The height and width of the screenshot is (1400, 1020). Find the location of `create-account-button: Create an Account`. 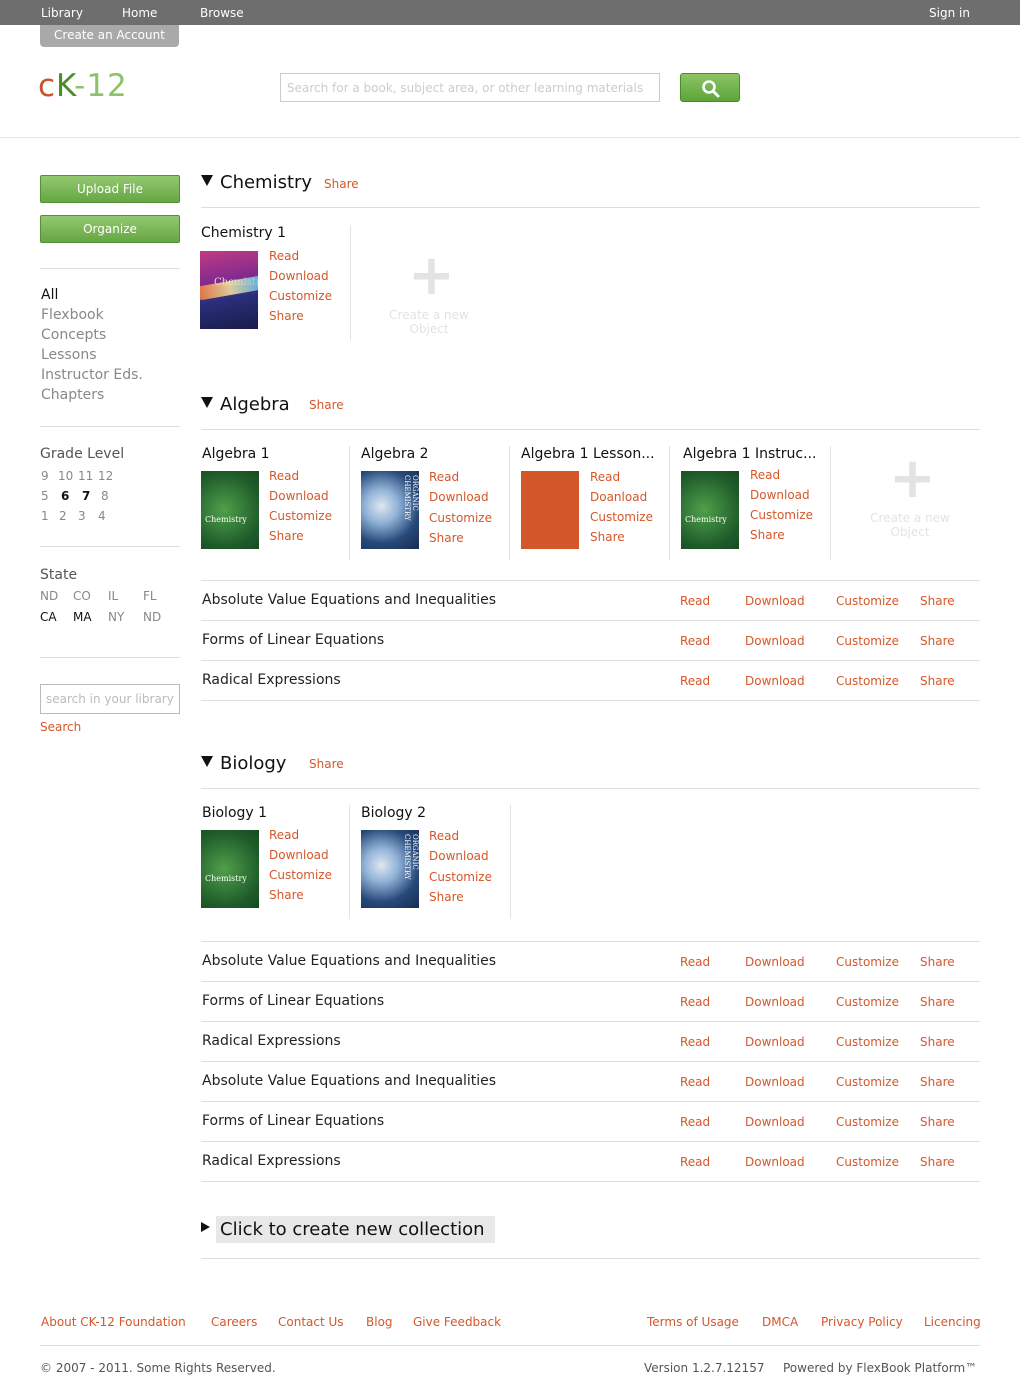

create-account-button: Create an Account is located at coordinates (109, 36).